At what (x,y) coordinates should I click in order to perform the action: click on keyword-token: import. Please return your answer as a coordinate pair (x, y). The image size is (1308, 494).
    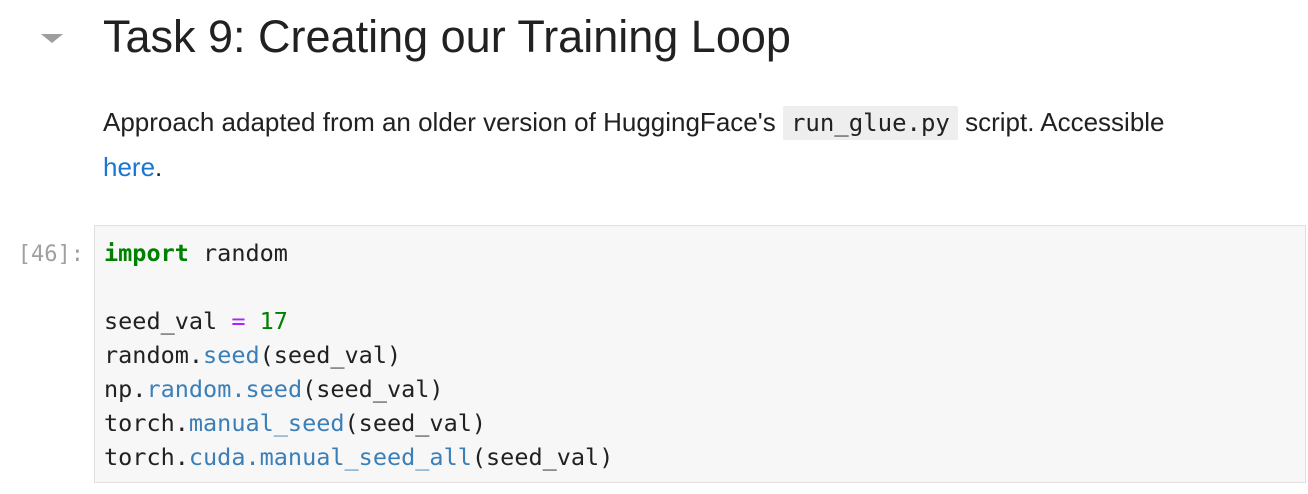
    Looking at the image, I should click on (146, 253).